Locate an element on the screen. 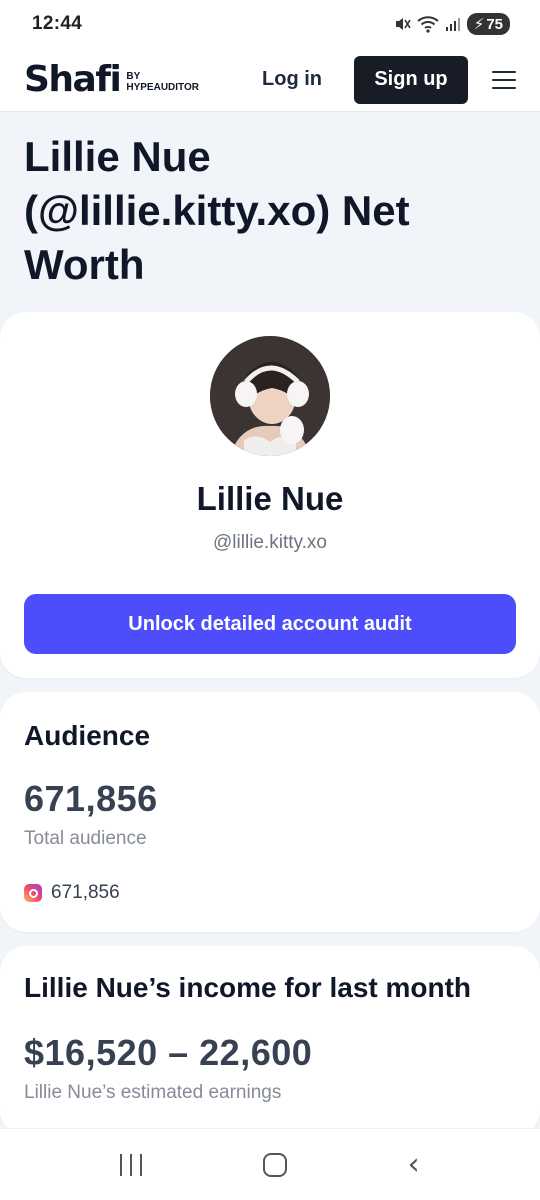 This screenshot has width=540, height=1200. back-icon: ‹ is located at coordinates (414, 1164).